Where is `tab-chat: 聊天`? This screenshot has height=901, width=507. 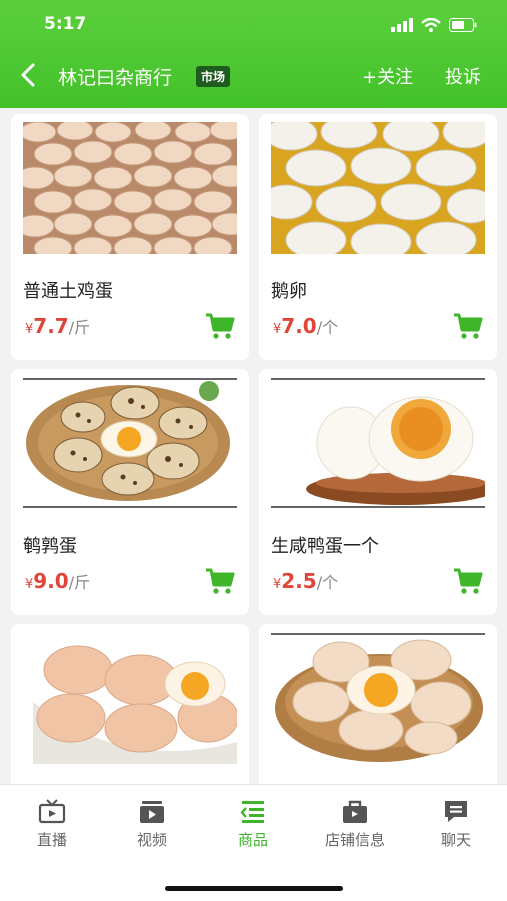
tab-chat: 聊天 is located at coordinates (456, 824).